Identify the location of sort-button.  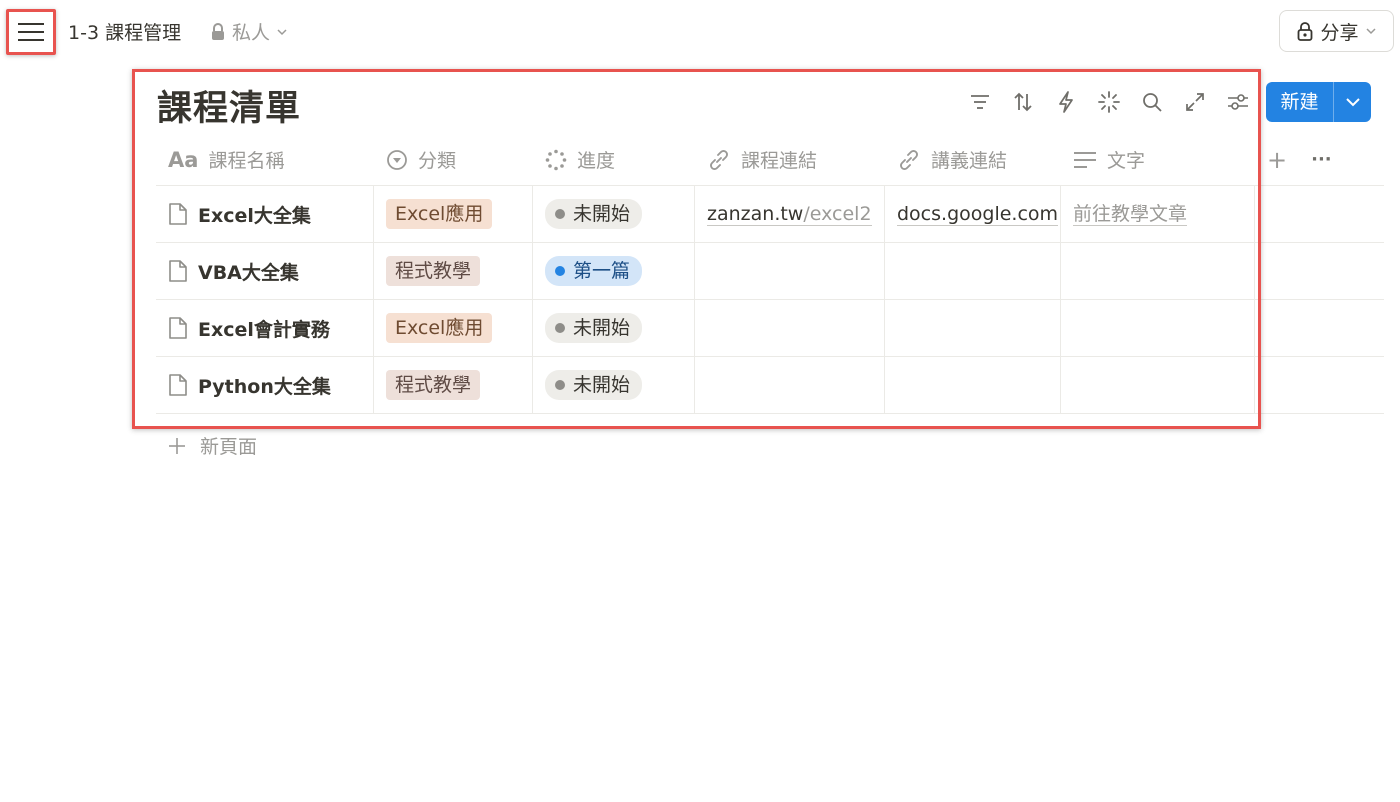
(1022, 102).